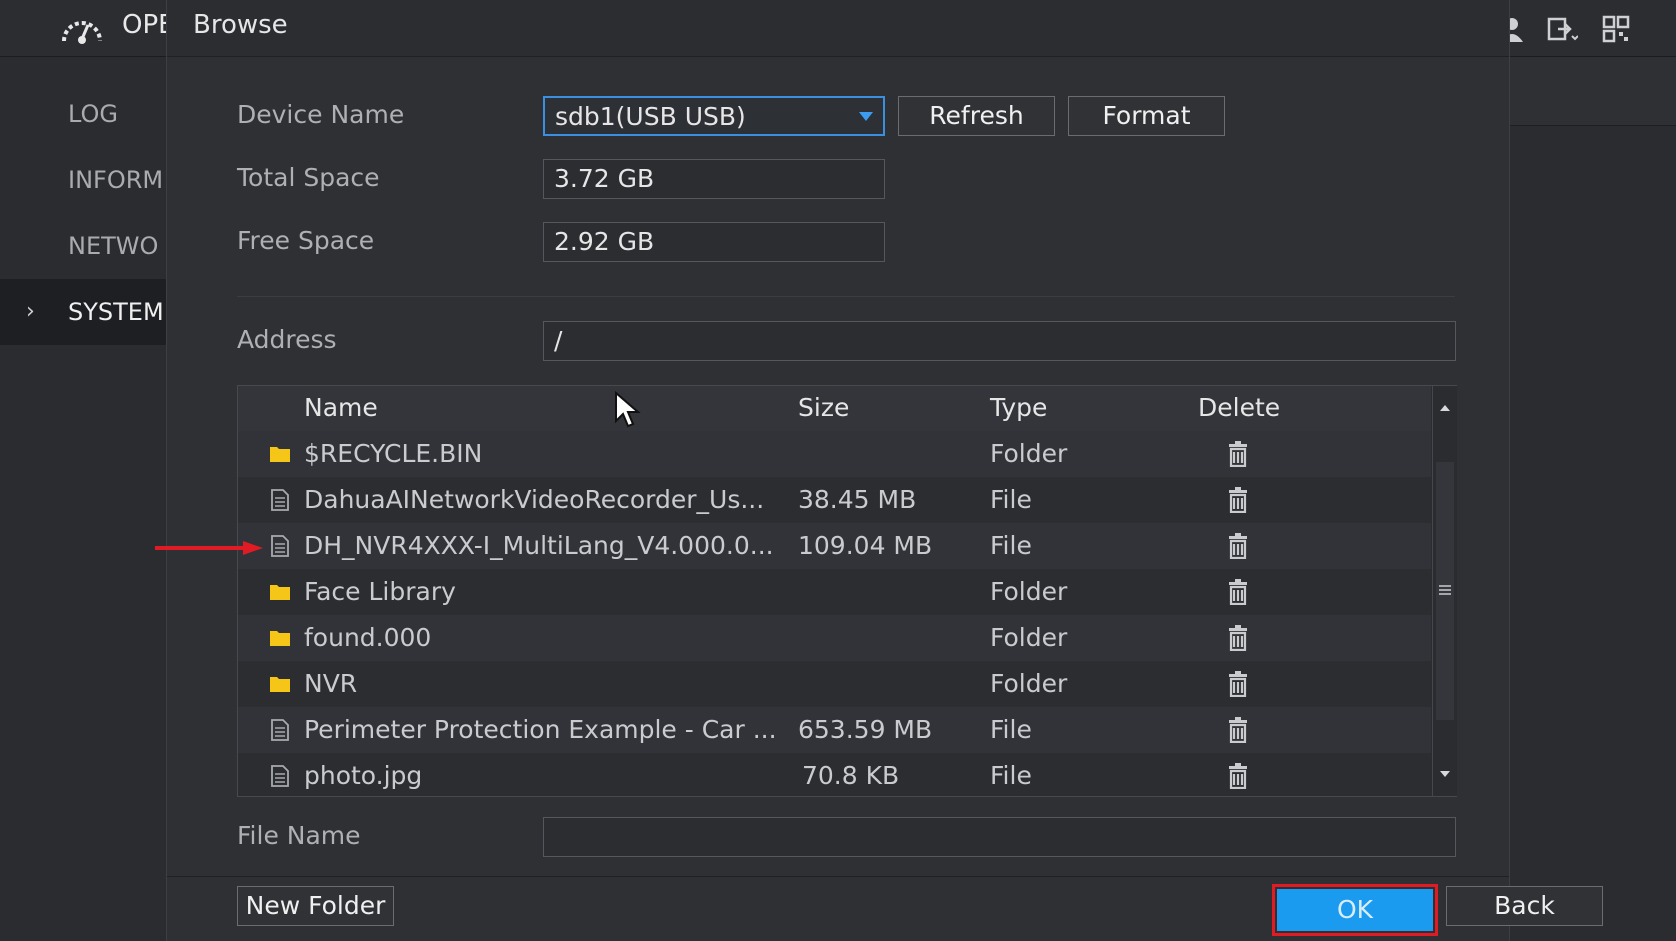  I want to click on new-folder-button: New Folder, so click(315, 906).